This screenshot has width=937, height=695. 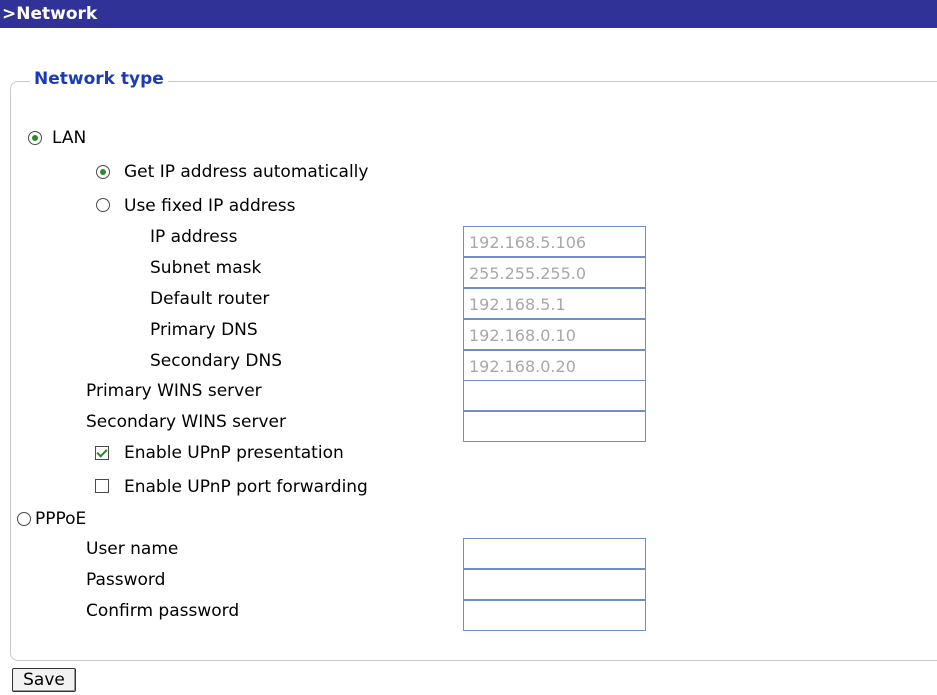 I want to click on lan-radio, so click(x=35, y=138).